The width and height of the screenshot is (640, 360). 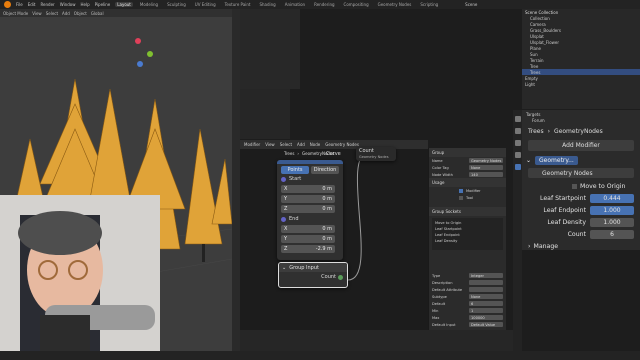 What do you see at coordinates (270, 49) in the screenshot?
I see `tree-outliner-panel` at bounding box center [270, 49].